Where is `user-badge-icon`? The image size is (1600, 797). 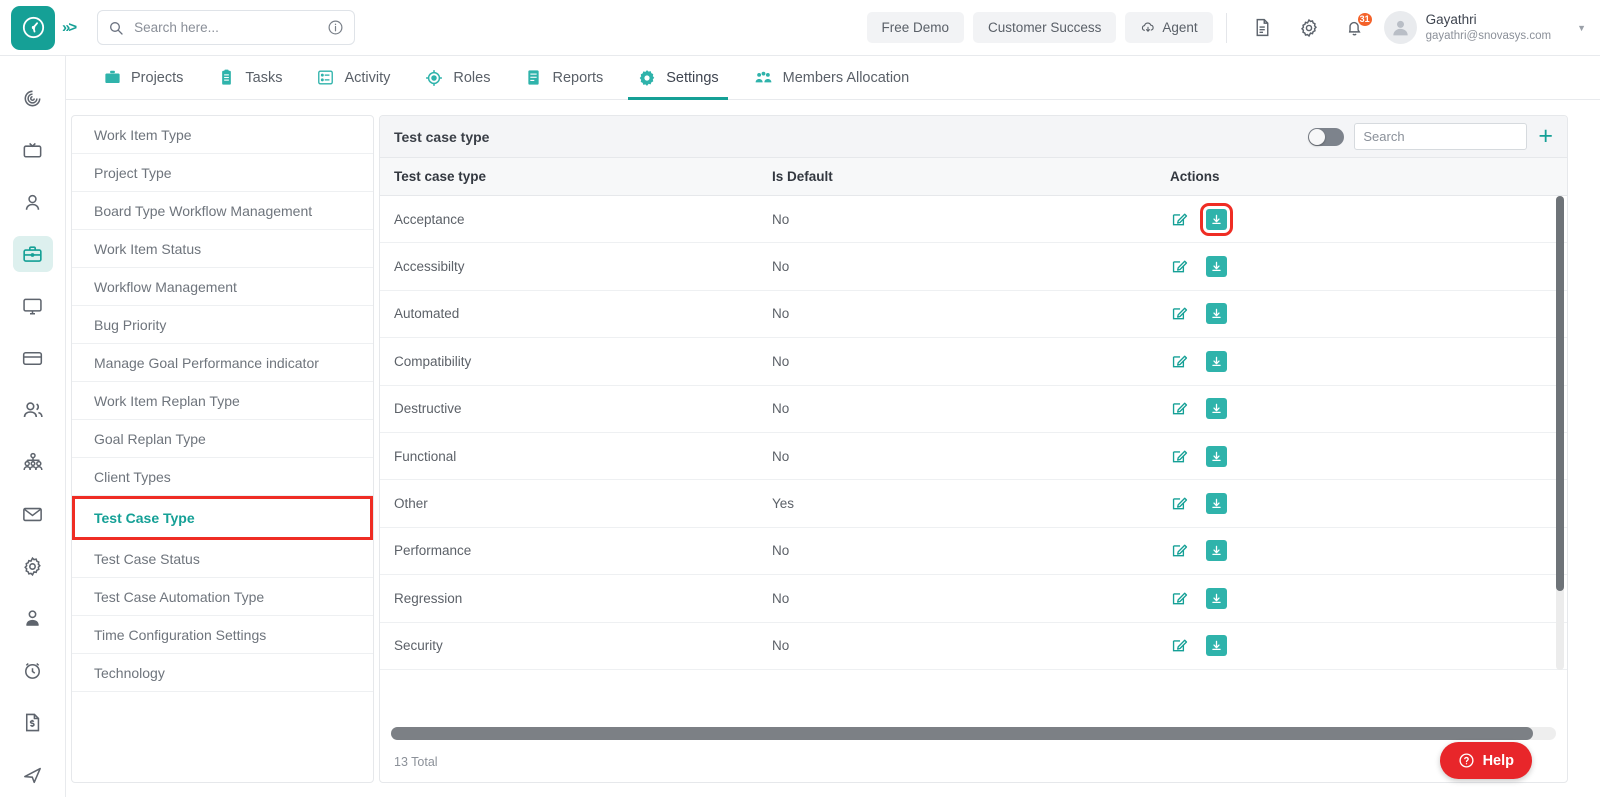 user-badge-icon is located at coordinates (32, 617).